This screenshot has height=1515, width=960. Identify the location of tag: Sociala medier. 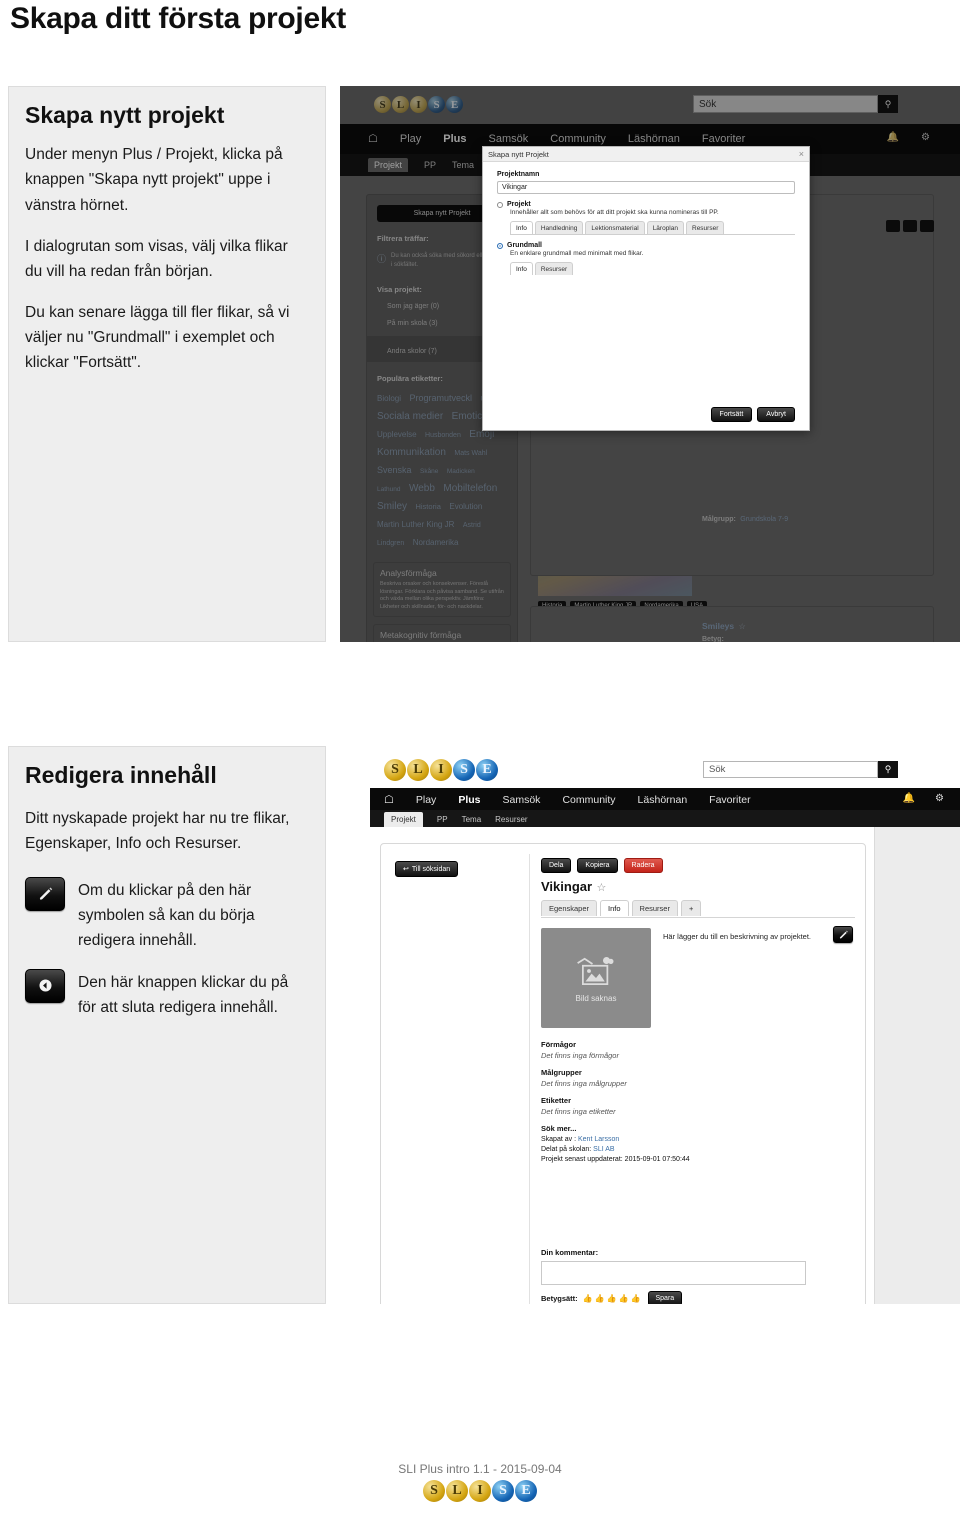
(410, 416).